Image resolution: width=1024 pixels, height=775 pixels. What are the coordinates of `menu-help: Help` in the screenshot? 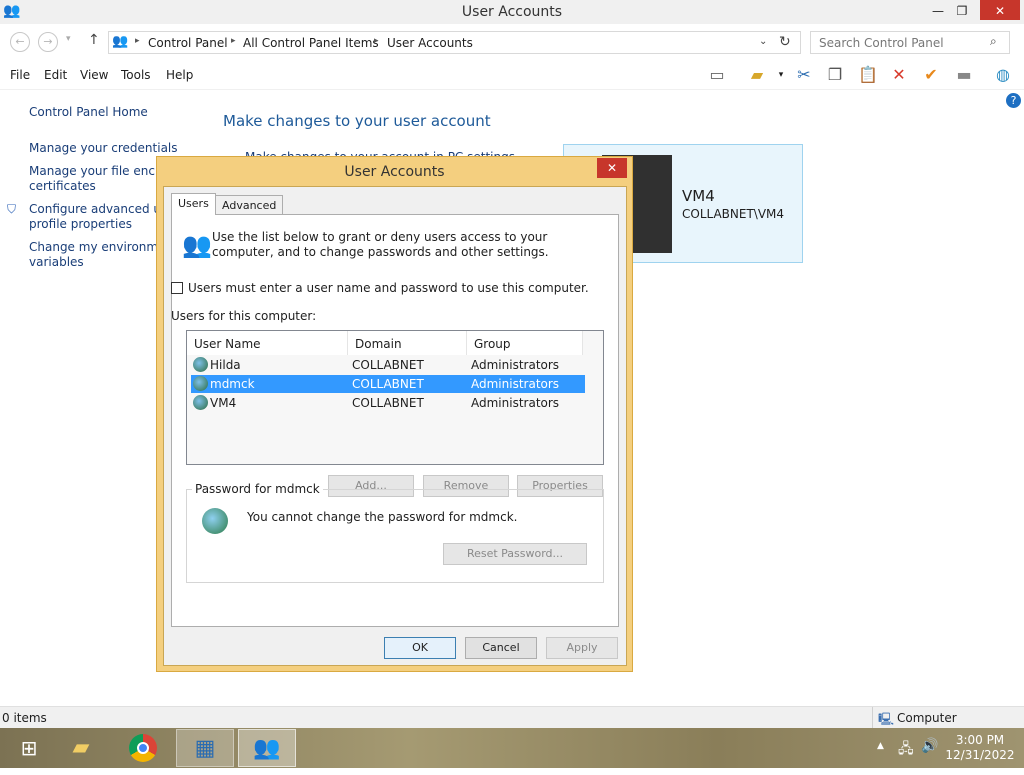 It's located at (179, 75).